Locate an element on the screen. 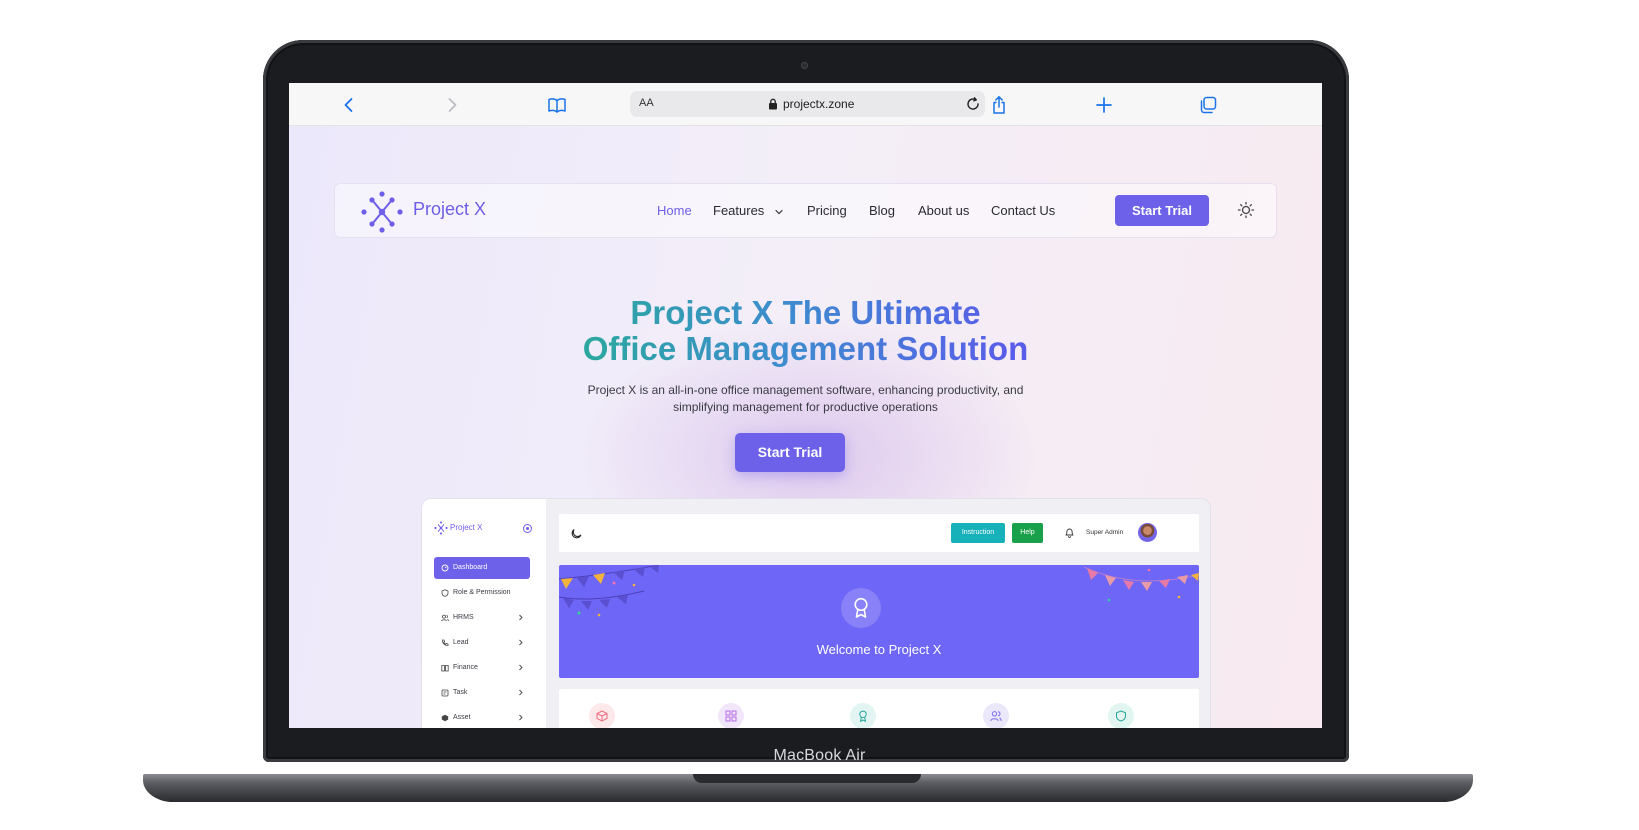  avatar is located at coordinates (1147, 532).